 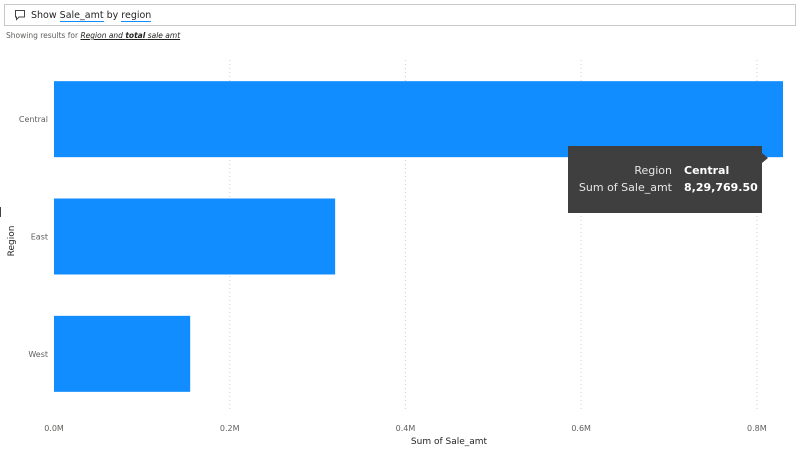 What do you see at coordinates (581, 428) in the screenshot?
I see `x-tick-label: 0.6M` at bounding box center [581, 428].